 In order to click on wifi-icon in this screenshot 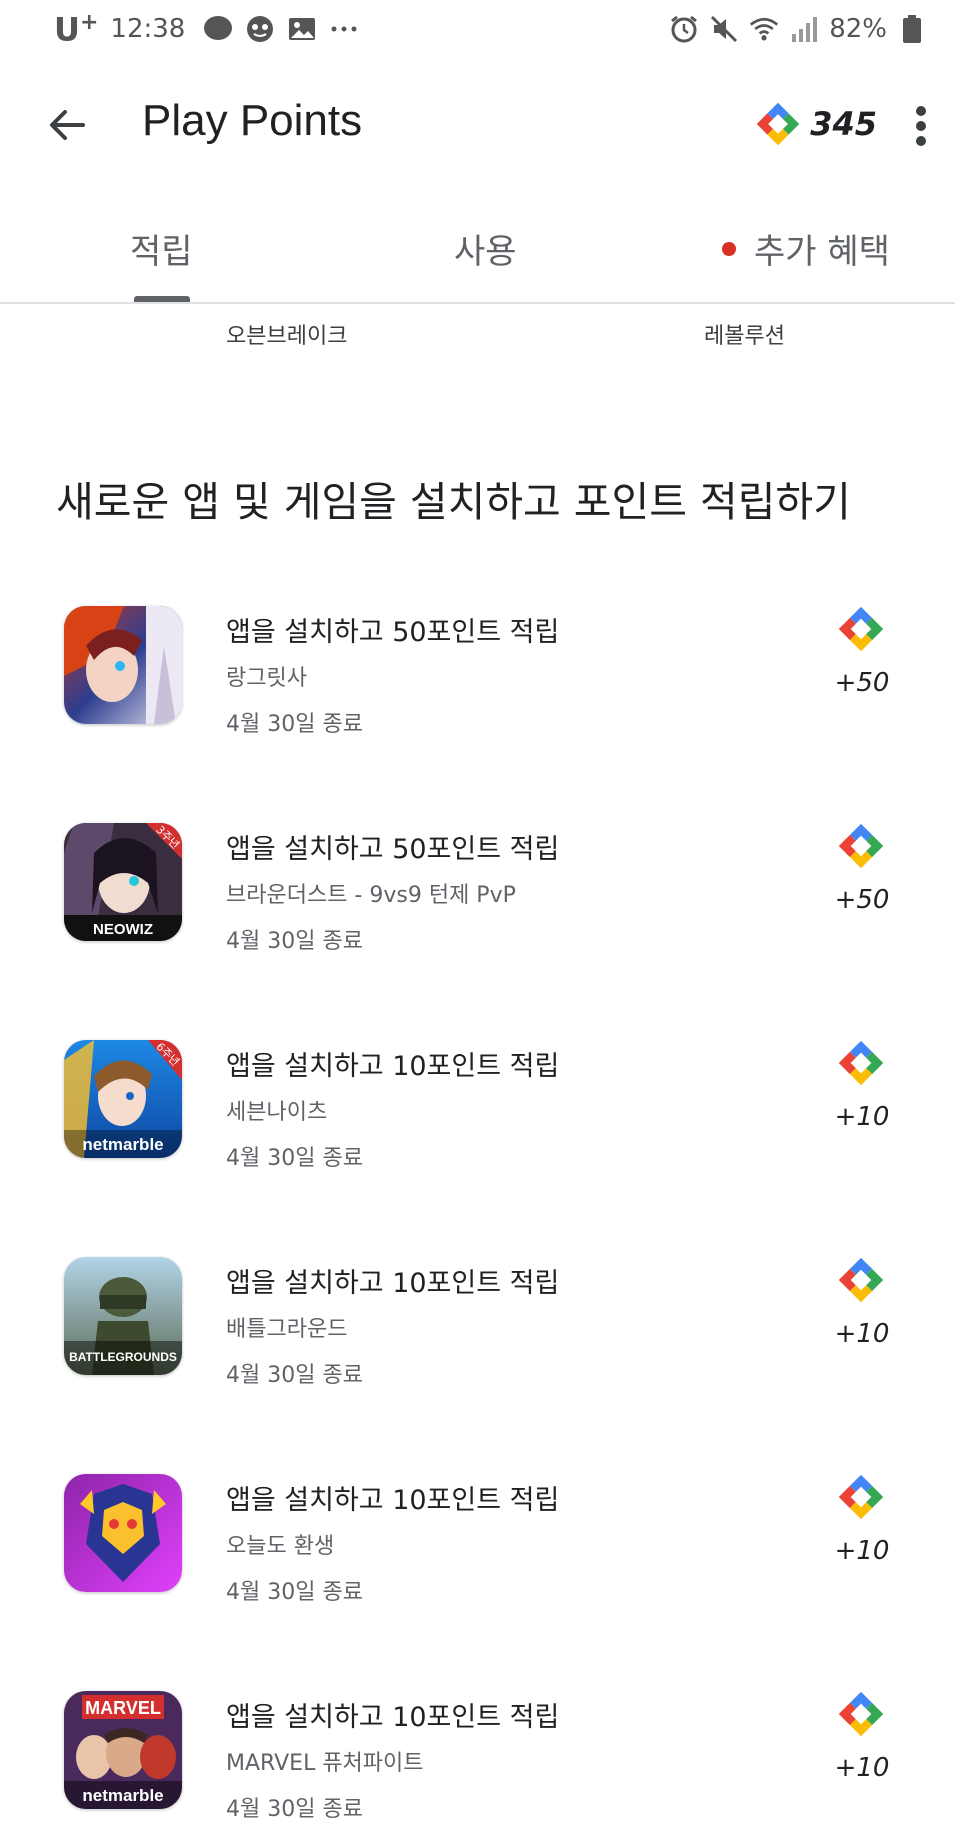, I will do `click(764, 29)`.